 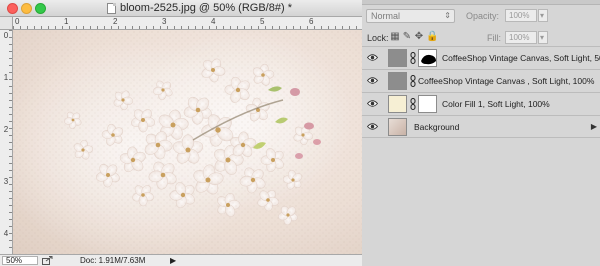 I want to click on close-window-button, so click(x=12, y=8).